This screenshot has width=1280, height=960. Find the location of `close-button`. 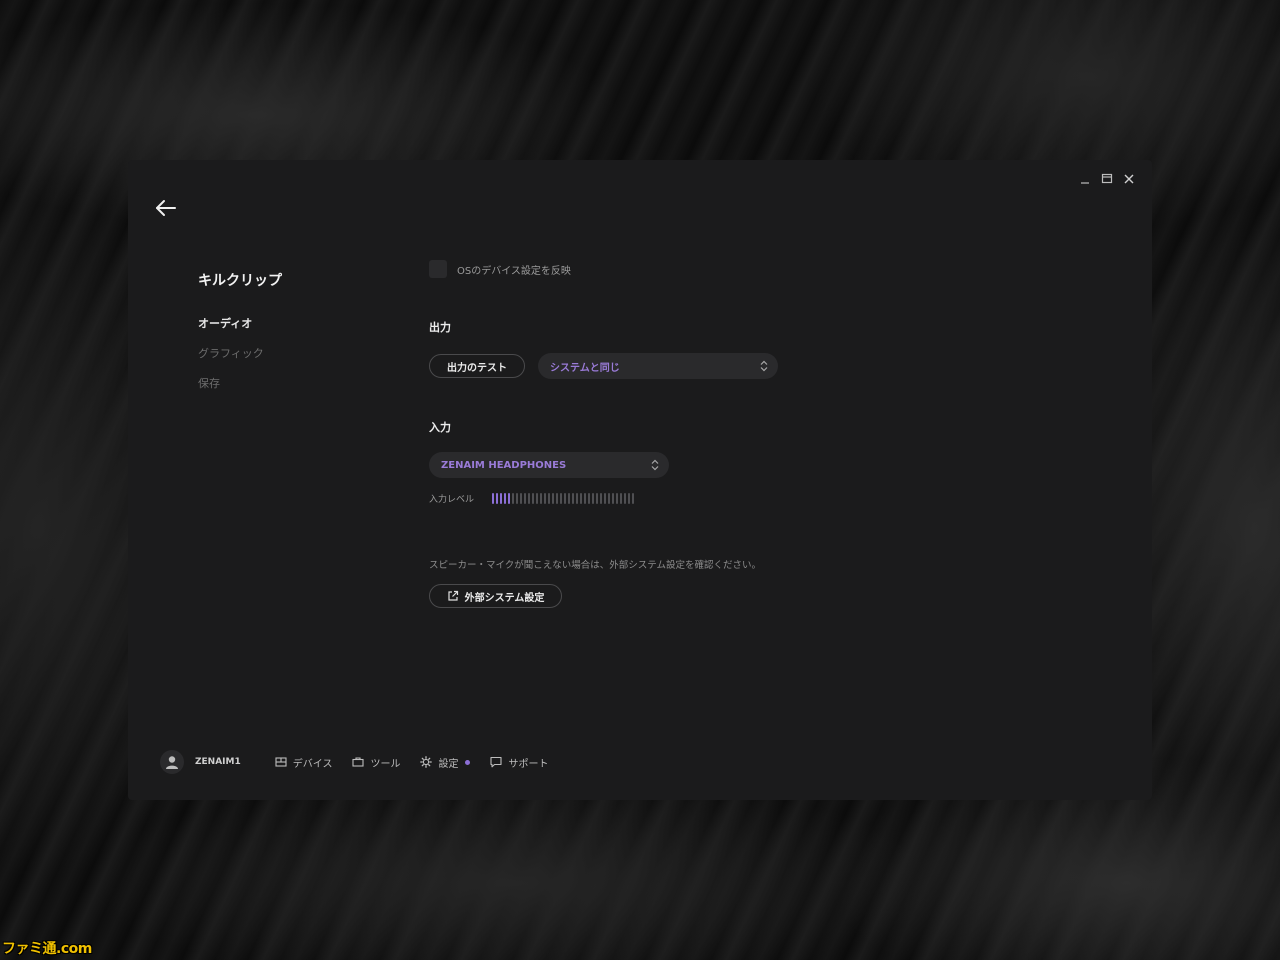

close-button is located at coordinates (1129, 179).